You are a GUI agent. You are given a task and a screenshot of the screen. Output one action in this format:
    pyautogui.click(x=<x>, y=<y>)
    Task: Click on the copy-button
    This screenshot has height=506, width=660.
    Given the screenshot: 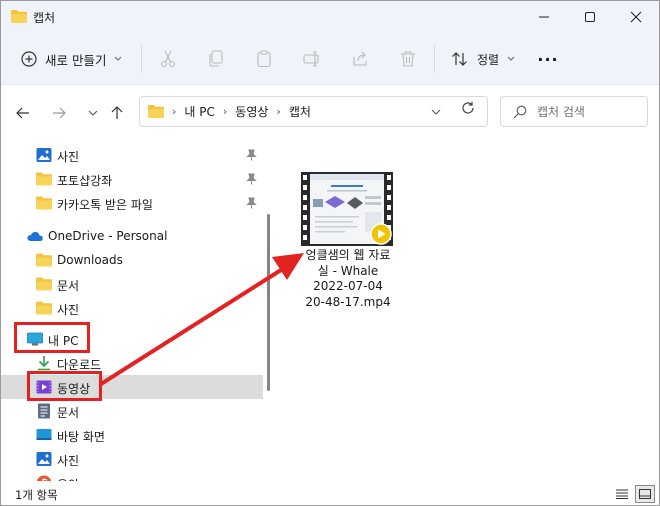 What is the action you would take?
    pyautogui.click(x=216, y=59)
    